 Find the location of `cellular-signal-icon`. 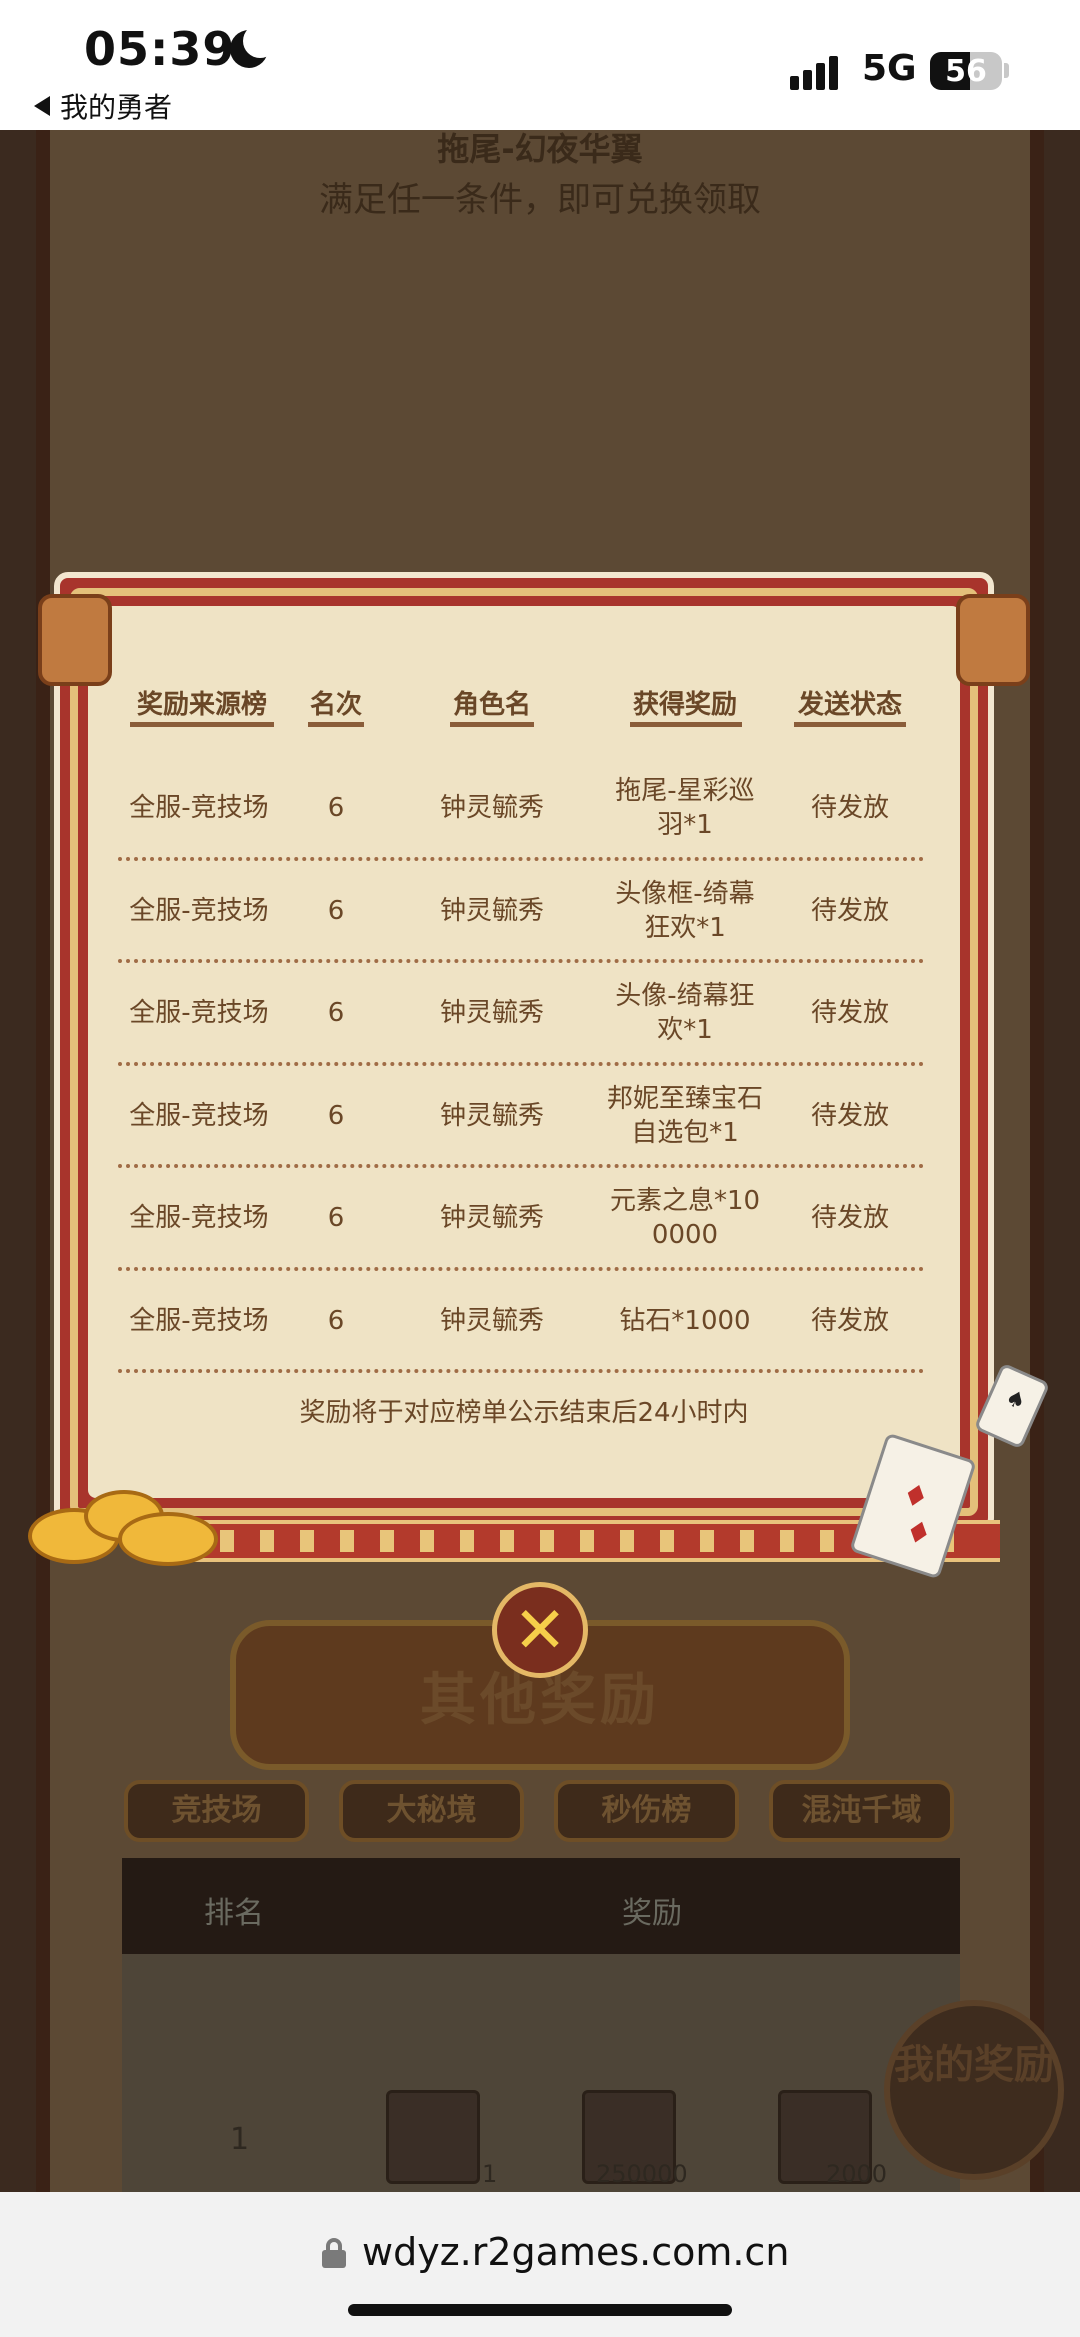

cellular-signal-icon is located at coordinates (817, 71).